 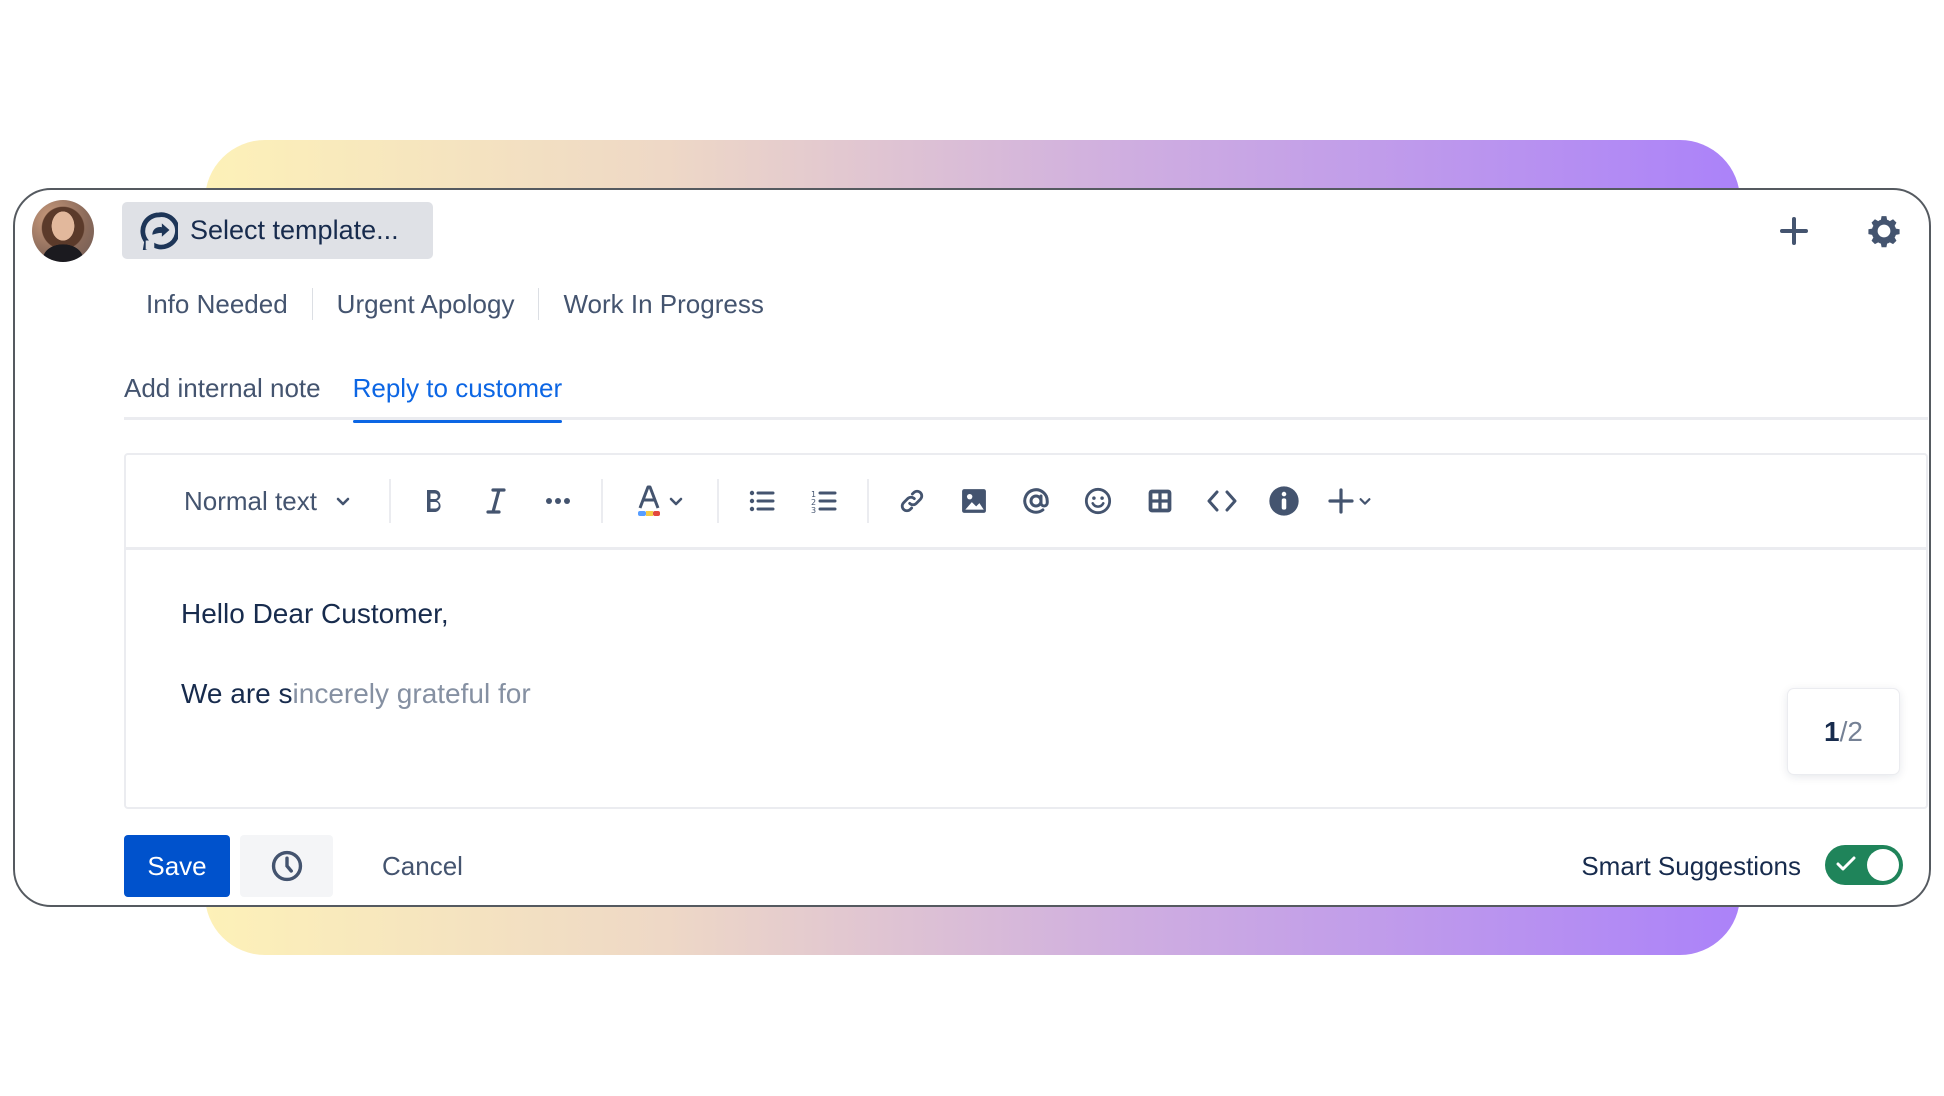 What do you see at coordinates (63, 231) in the screenshot?
I see `avatar` at bounding box center [63, 231].